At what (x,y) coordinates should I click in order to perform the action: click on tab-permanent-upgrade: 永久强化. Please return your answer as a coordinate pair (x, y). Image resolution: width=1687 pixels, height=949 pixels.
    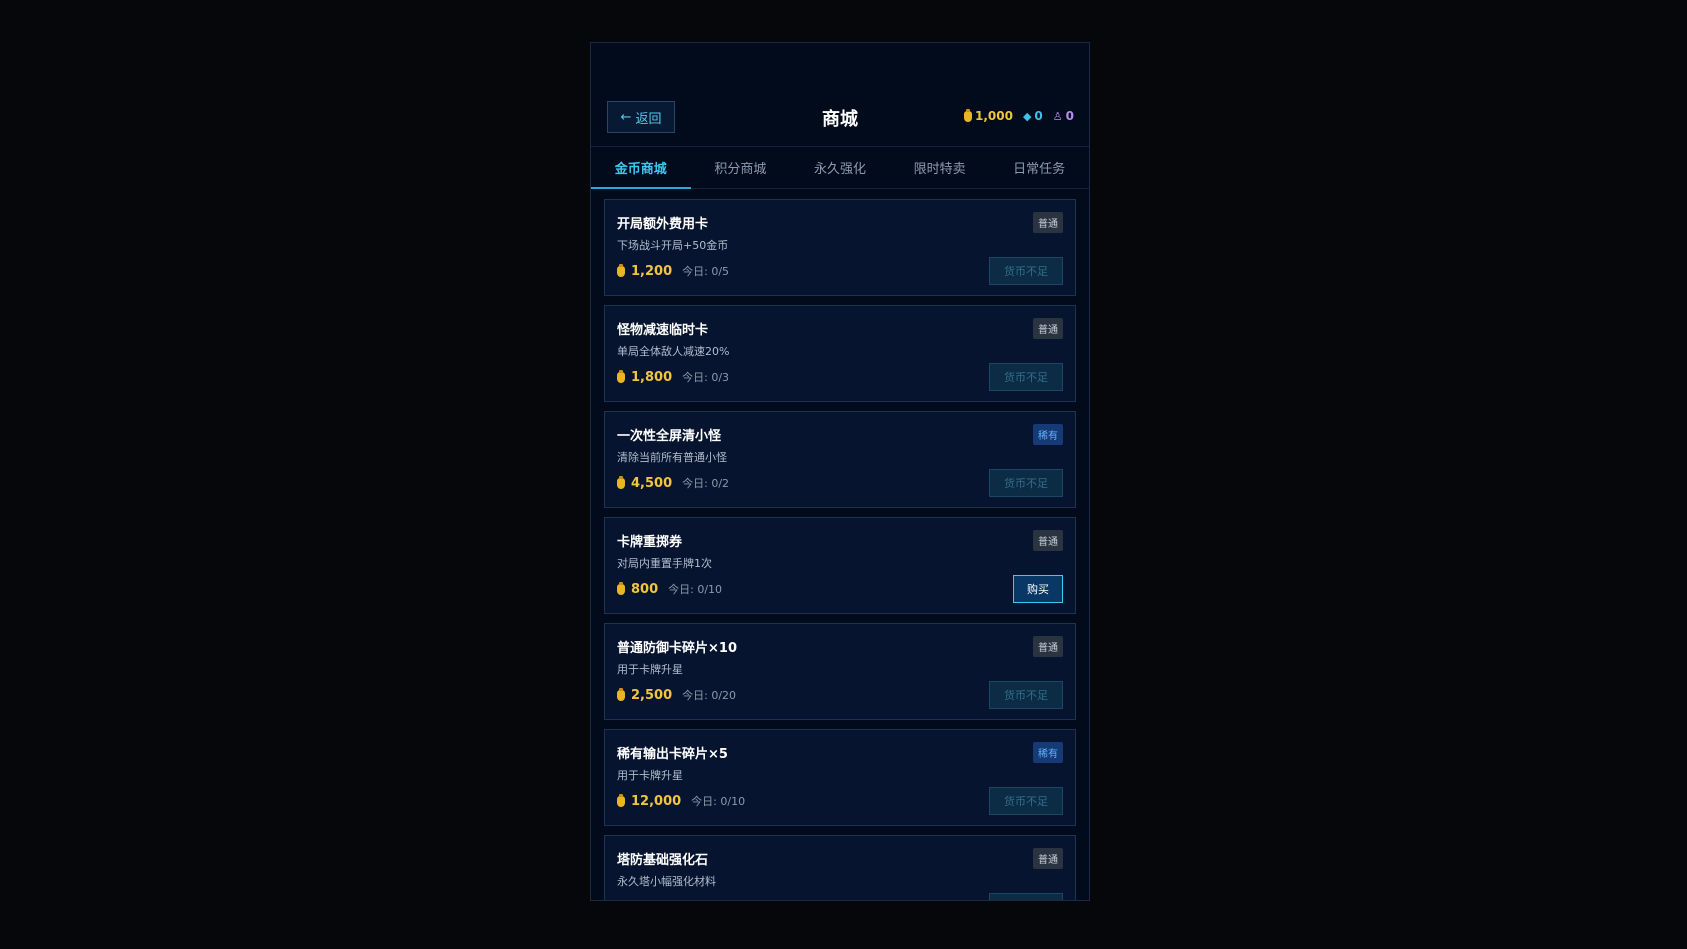
    Looking at the image, I should click on (840, 167).